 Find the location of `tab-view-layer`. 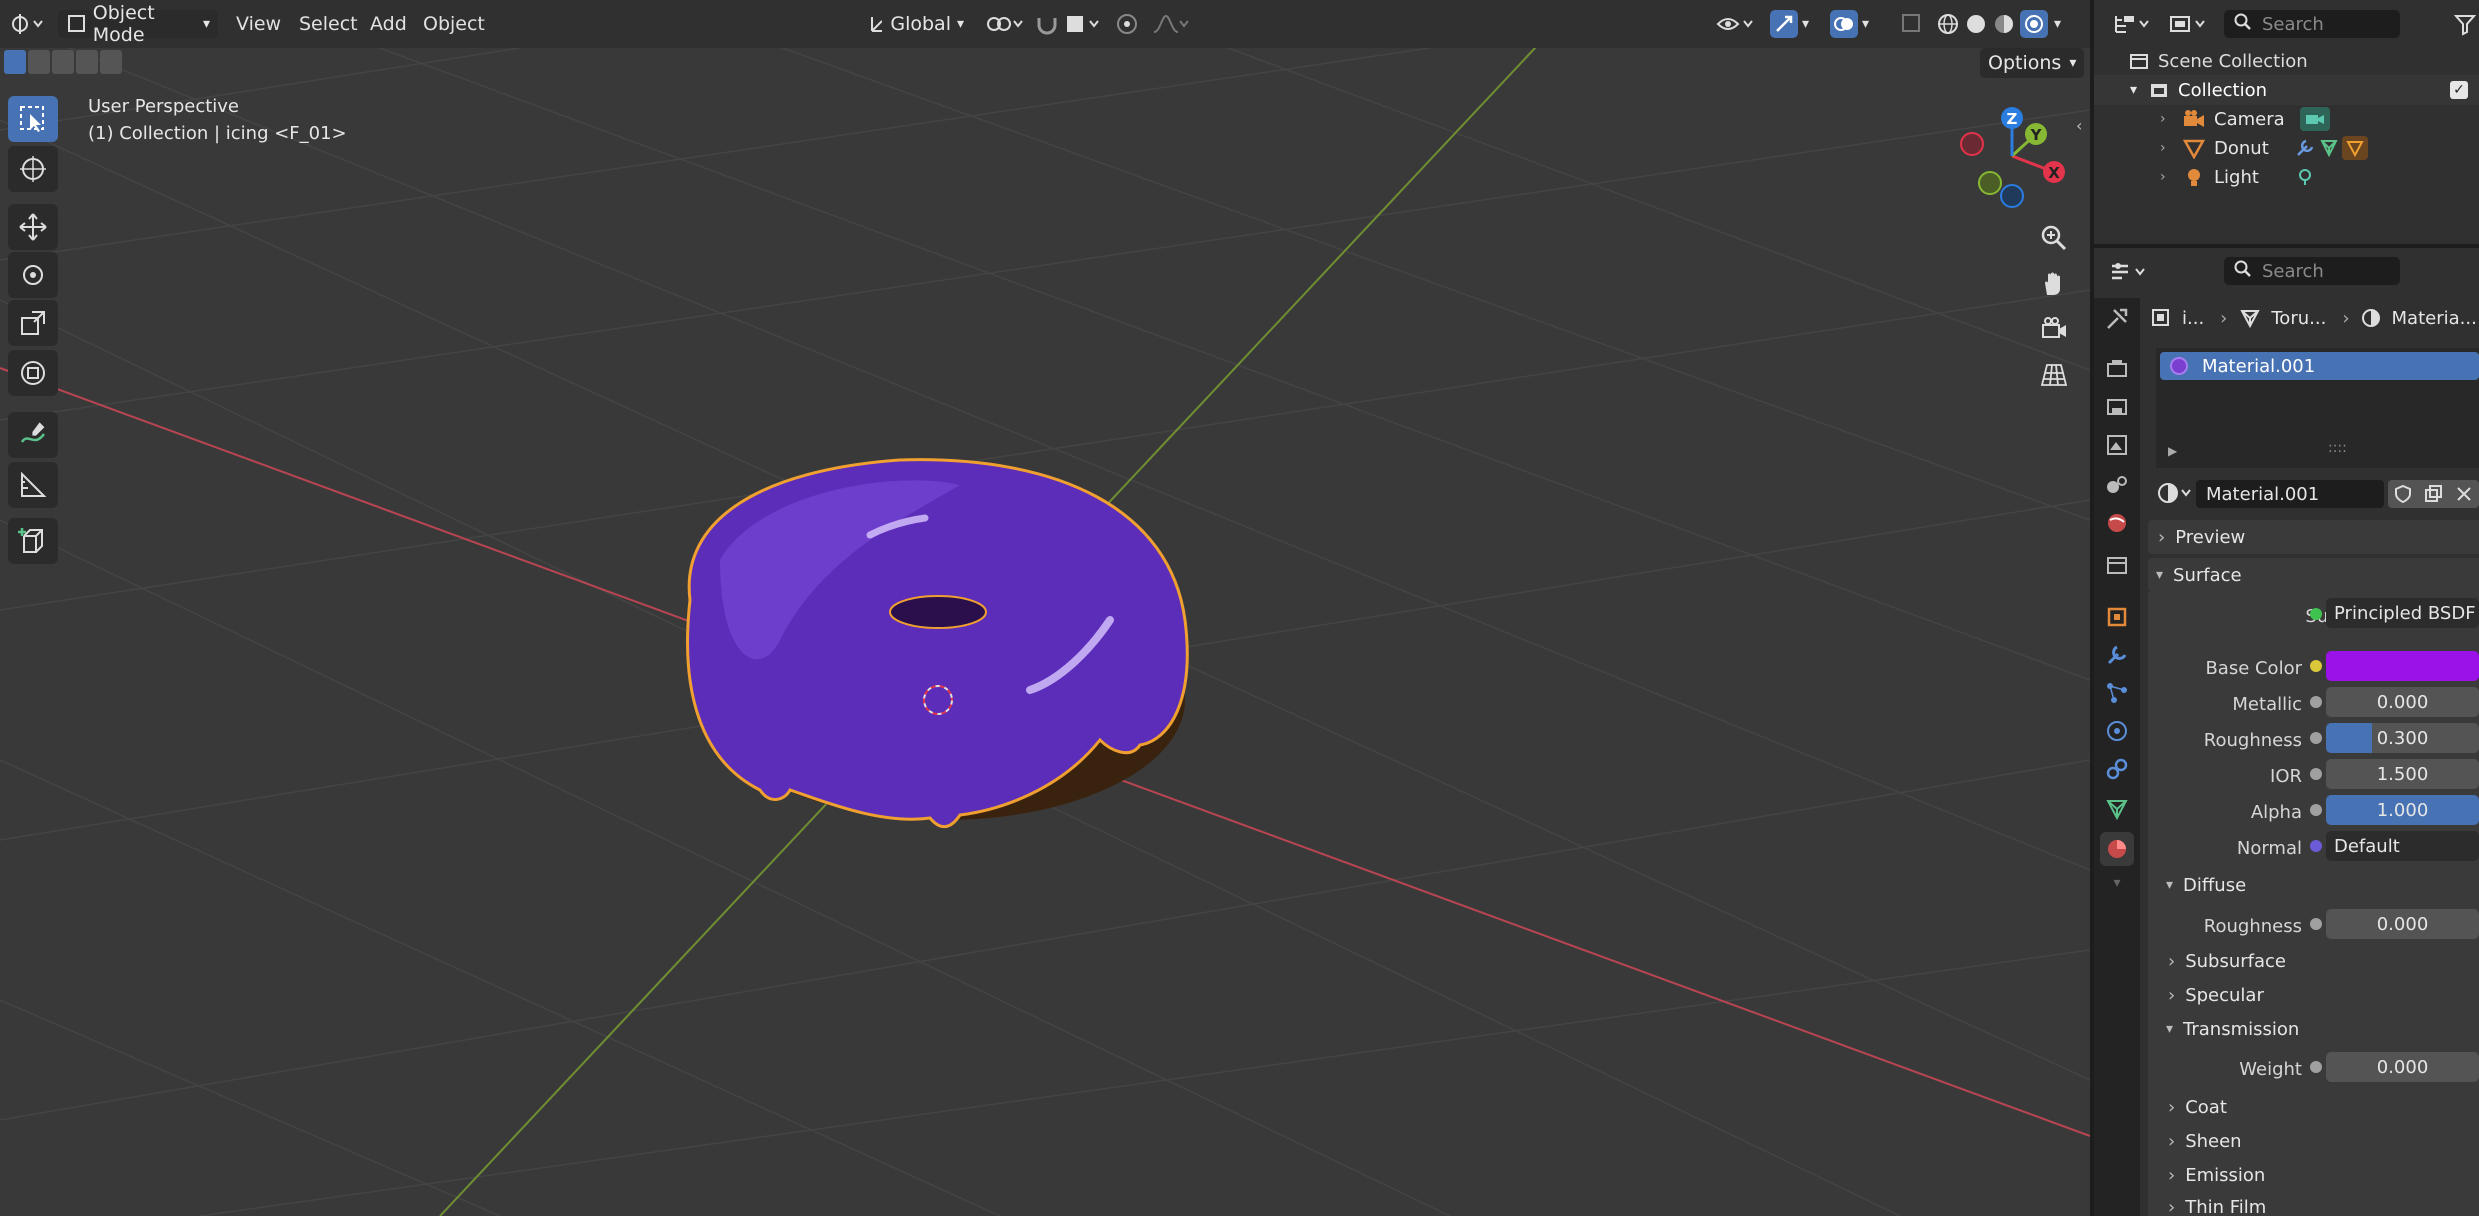

tab-view-layer is located at coordinates (2117, 445).